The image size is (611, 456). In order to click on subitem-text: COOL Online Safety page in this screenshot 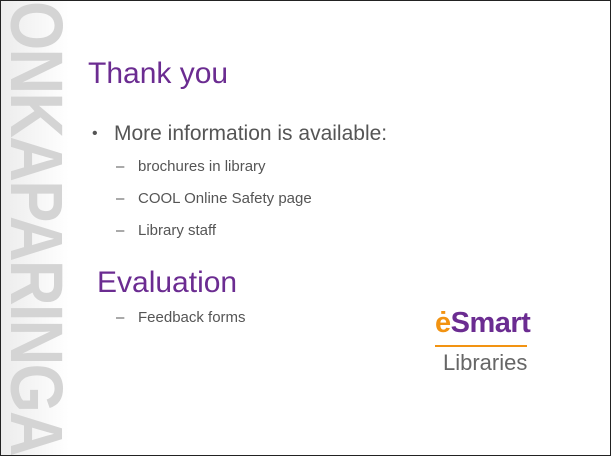, I will do `click(225, 198)`.